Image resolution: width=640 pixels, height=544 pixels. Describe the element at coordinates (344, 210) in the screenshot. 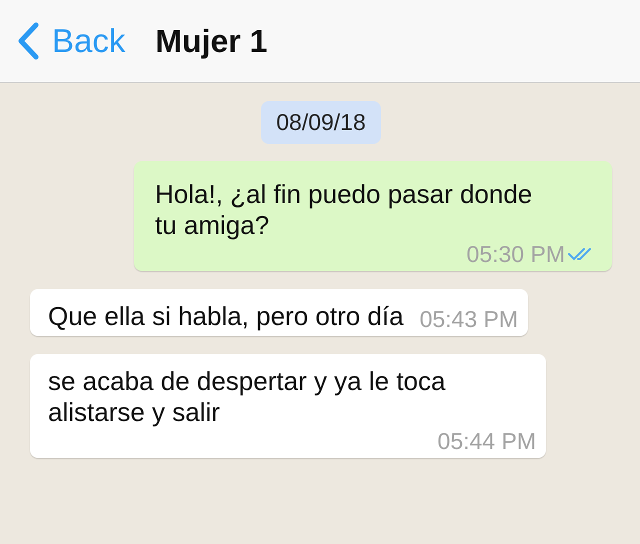

I see `message-text: Hola!, ¿al fin puedo pasar donde tu amiga?` at that location.